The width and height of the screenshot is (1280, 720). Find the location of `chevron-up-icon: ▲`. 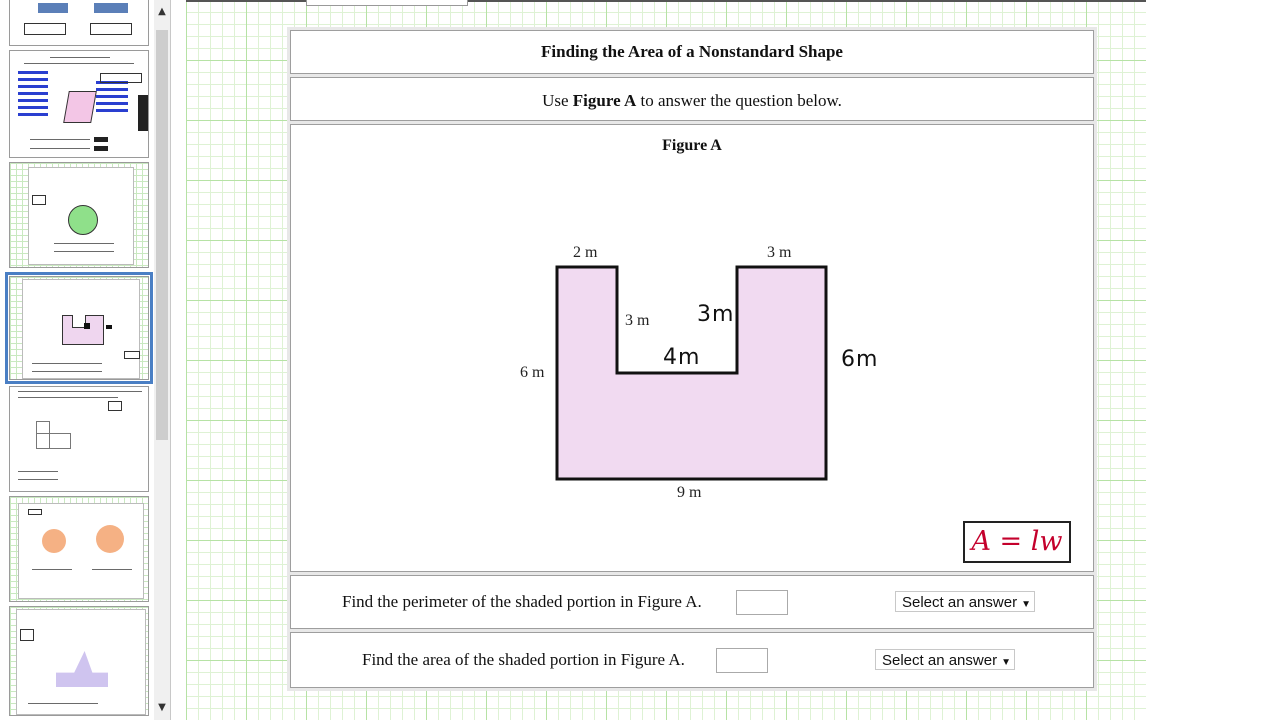

chevron-up-icon: ▲ is located at coordinates (162, 12).